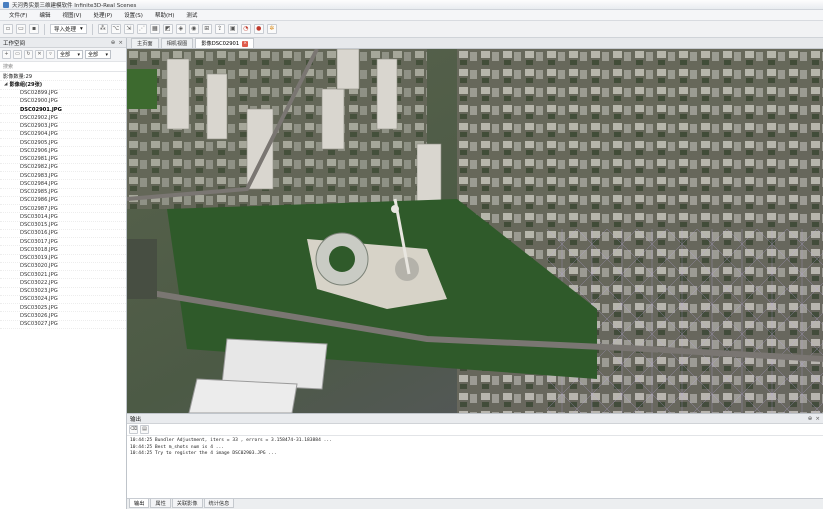  Describe the element at coordinates (193, 29) in the screenshot. I see `camera-icon: ◉` at that location.